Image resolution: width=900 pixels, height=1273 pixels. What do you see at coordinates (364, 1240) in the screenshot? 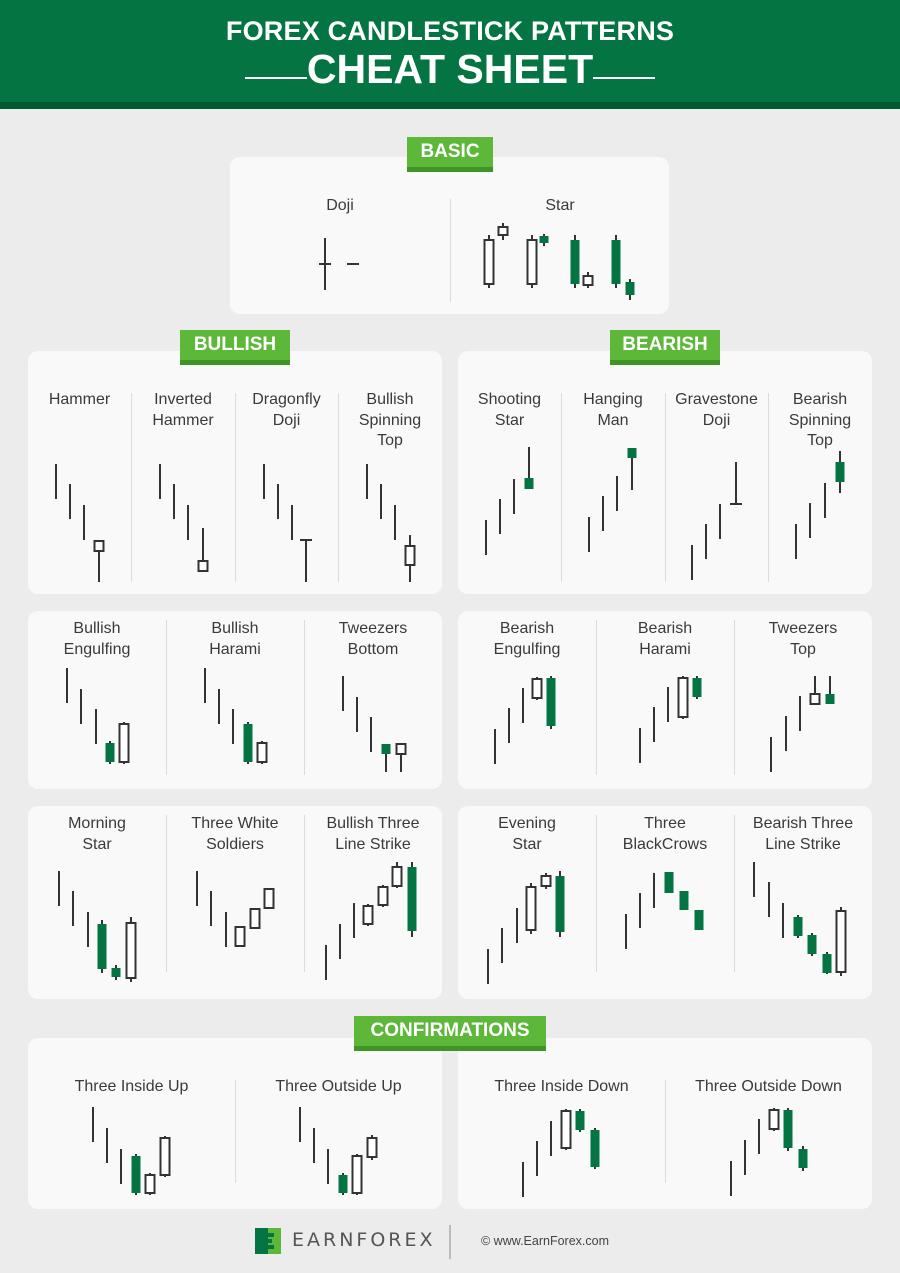
I see `footer-brand: EARNFOREX` at bounding box center [364, 1240].